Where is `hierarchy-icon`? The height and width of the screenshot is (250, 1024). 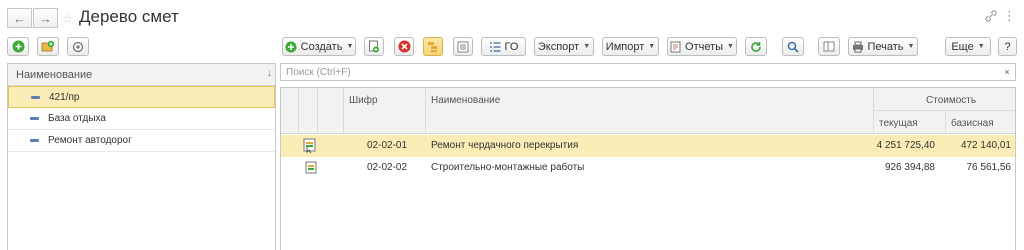 hierarchy-icon is located at coordinates (433, 47).